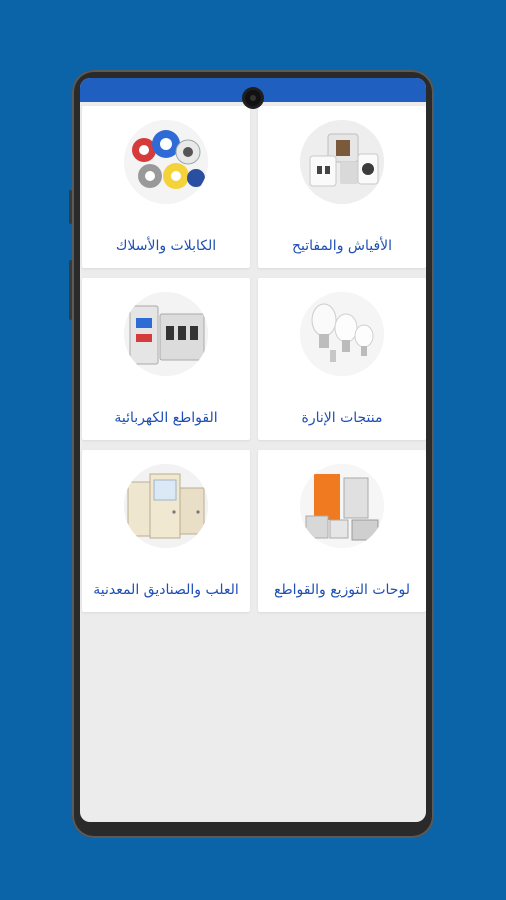 Image resolution: width=506 pixels, height=900 pixels. I want to click on cable-reels-icon, so click(166, 162).